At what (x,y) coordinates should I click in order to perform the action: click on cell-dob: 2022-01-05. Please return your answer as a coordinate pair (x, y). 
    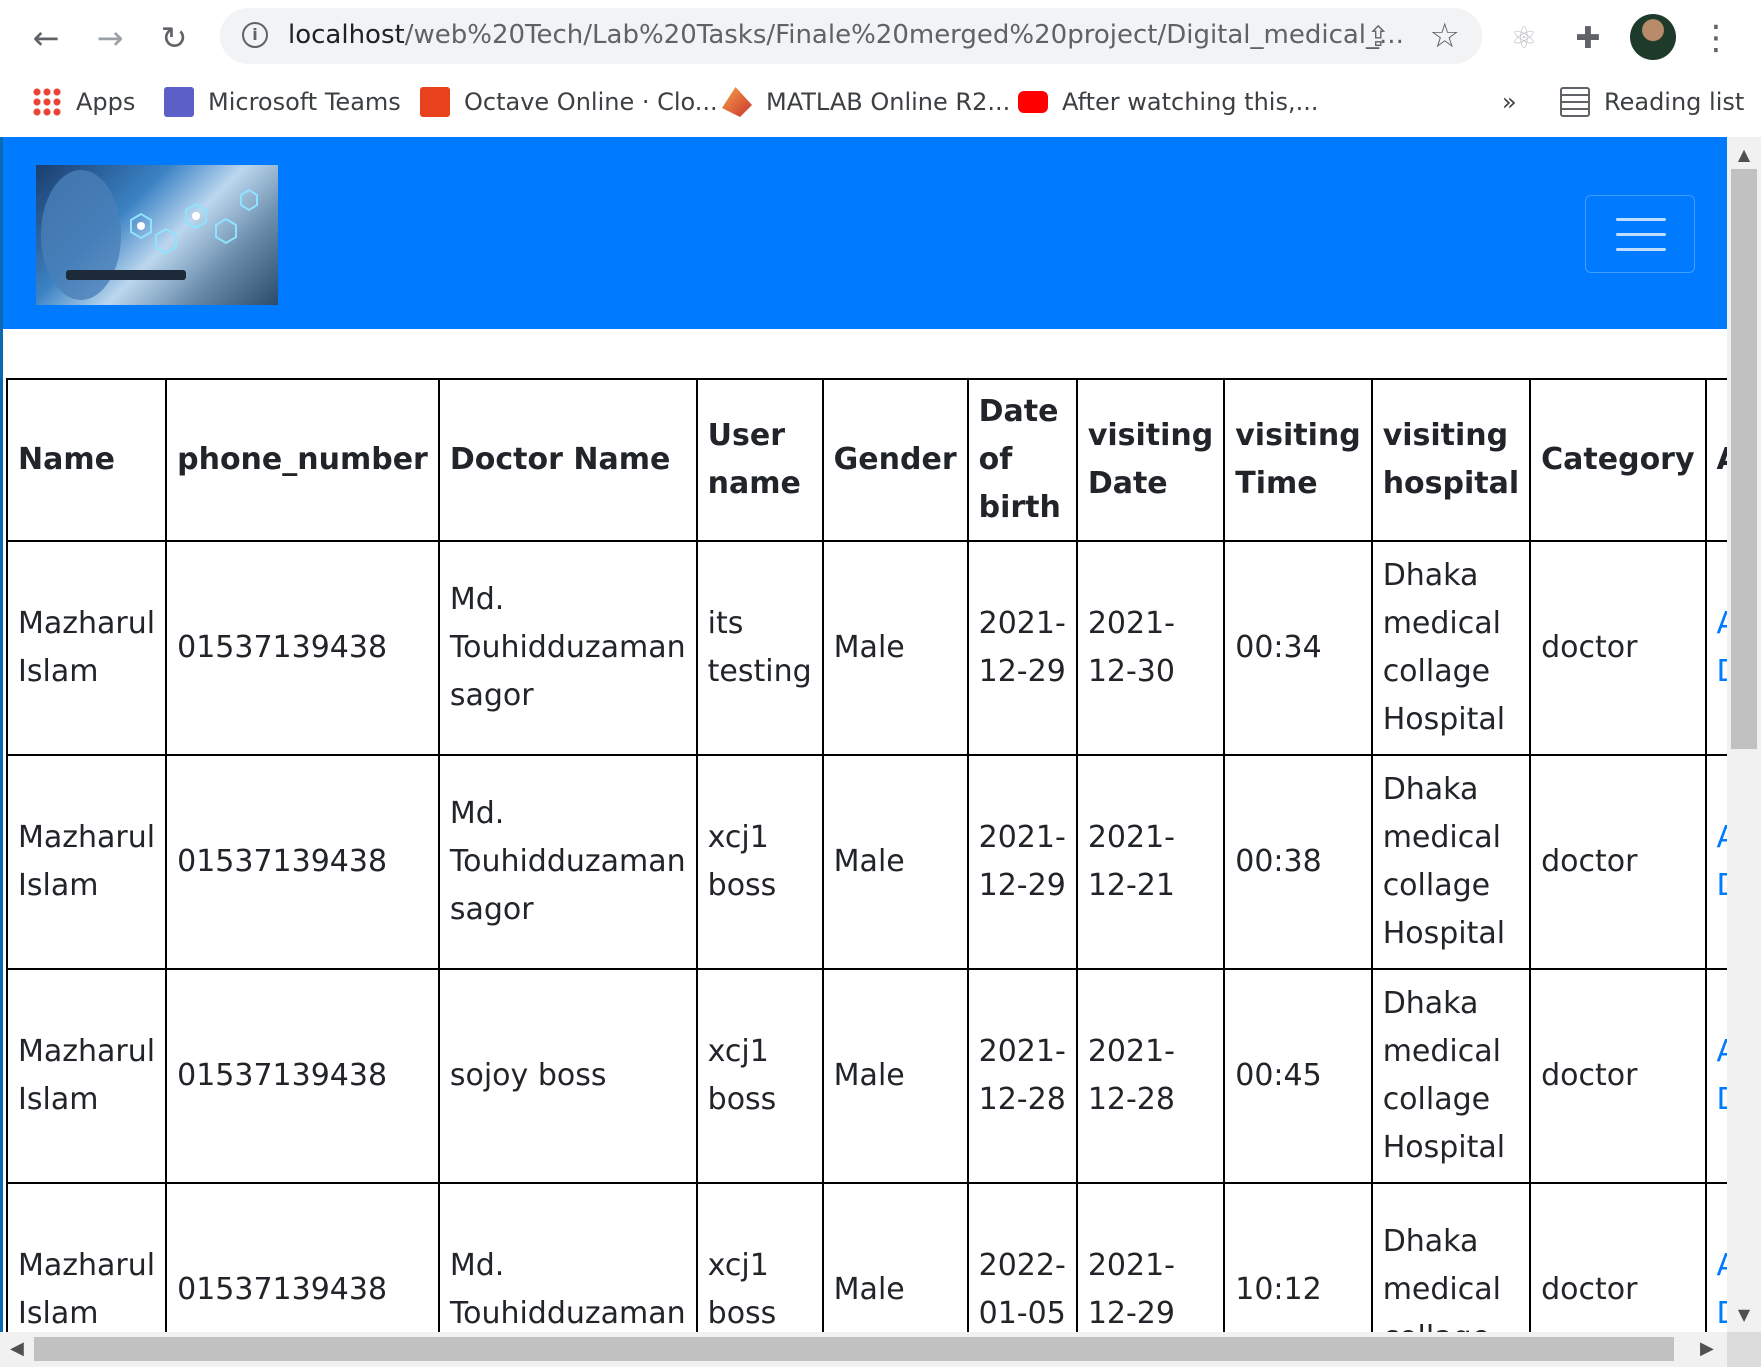
    Looking at the image, I should click on (1022, 1257).